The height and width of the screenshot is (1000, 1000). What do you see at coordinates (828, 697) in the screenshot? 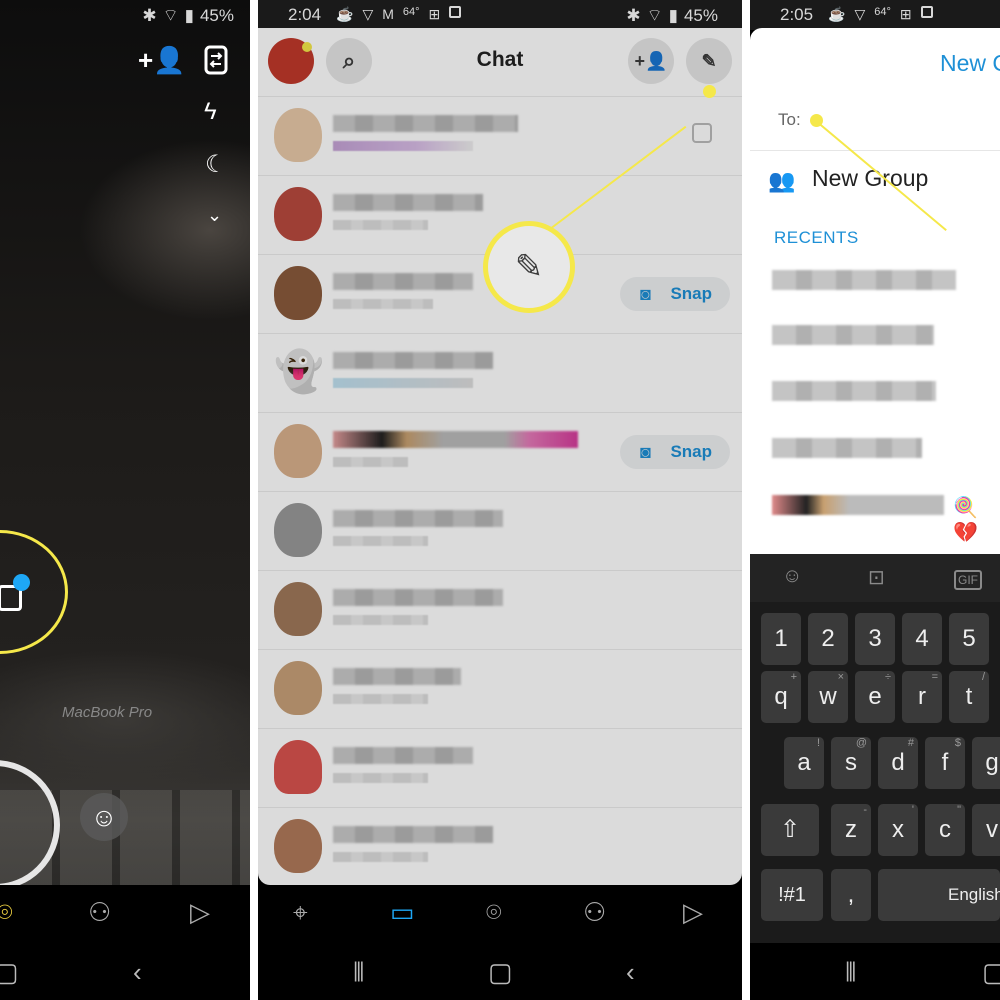
I see `key-w: × w` at bounding box center [828, 697].